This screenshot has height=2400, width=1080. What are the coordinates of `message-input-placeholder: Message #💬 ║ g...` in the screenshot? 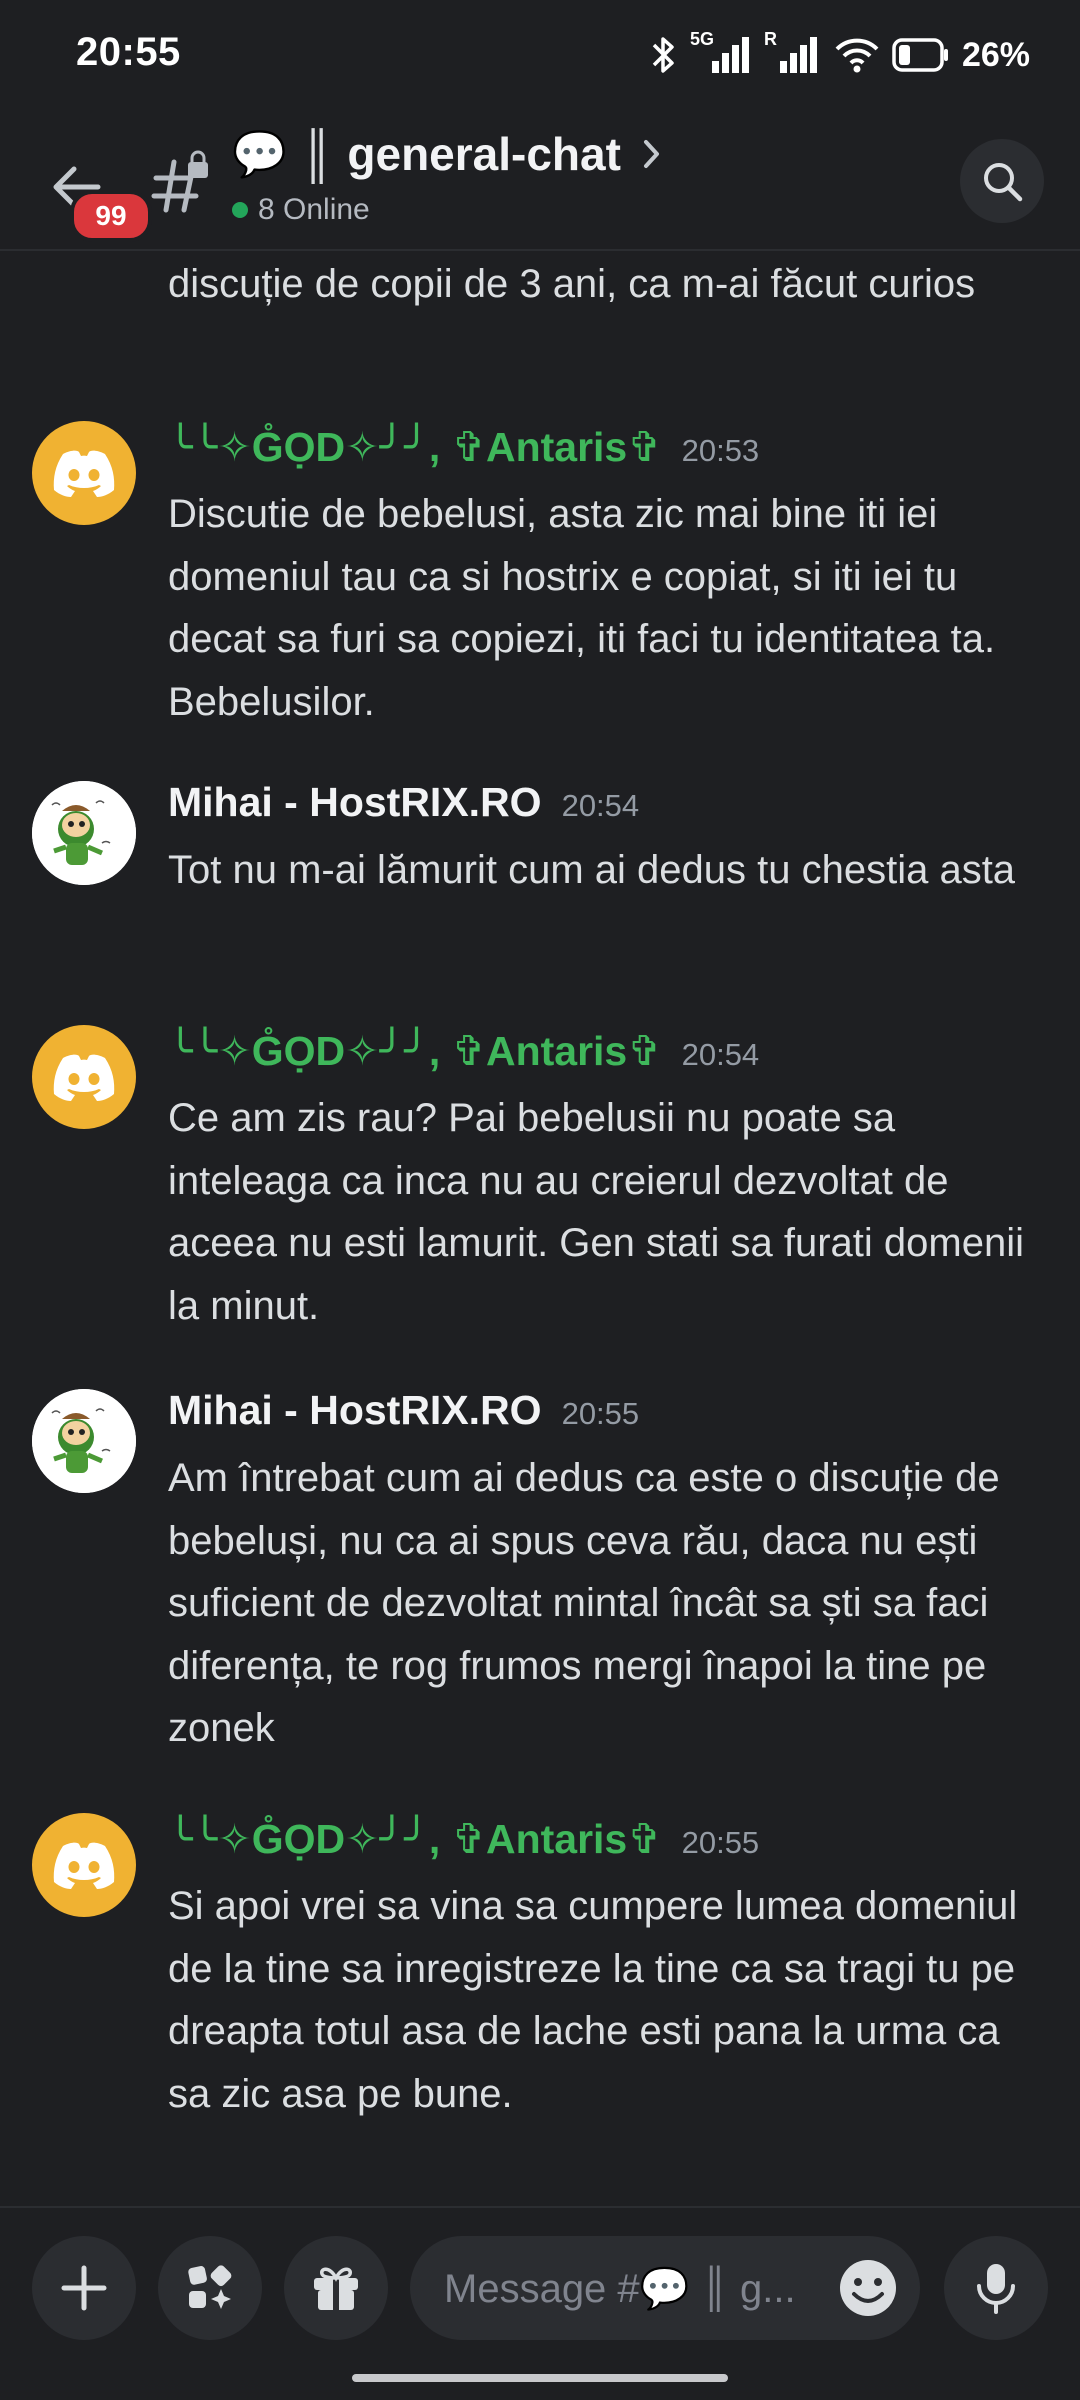 It's located at (620, 2288).